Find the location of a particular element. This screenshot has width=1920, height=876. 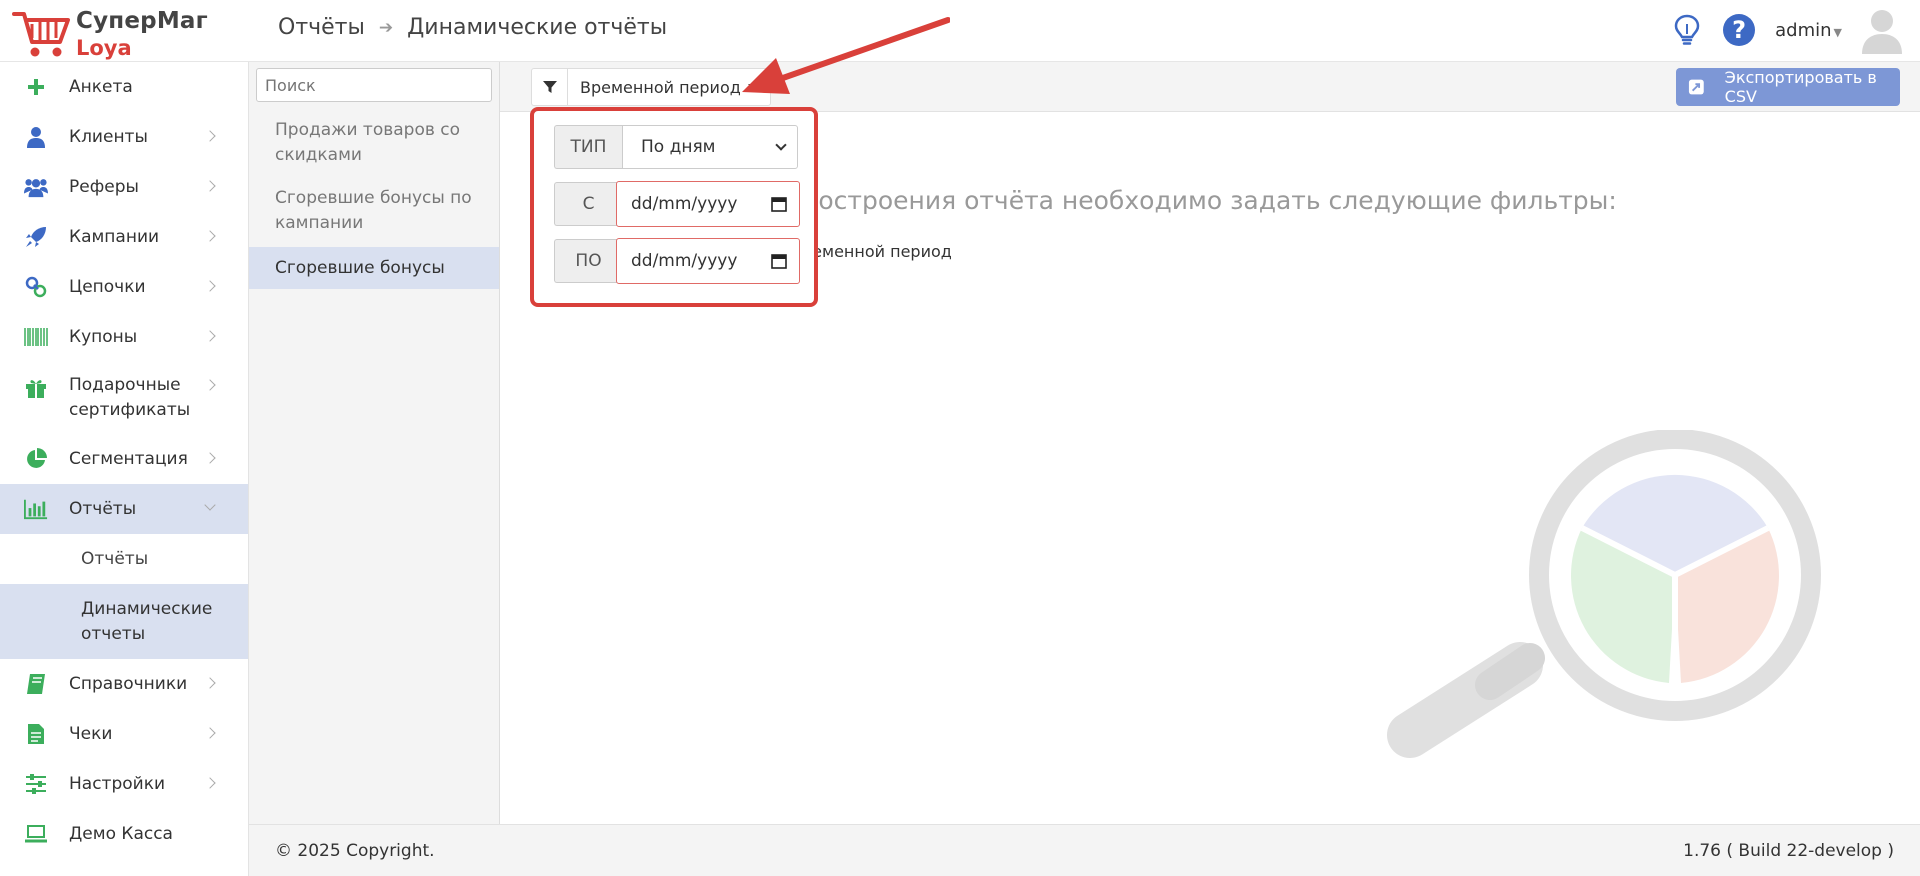

sidebar-item-label: Демо Касса is located at coordinates (121, 834).